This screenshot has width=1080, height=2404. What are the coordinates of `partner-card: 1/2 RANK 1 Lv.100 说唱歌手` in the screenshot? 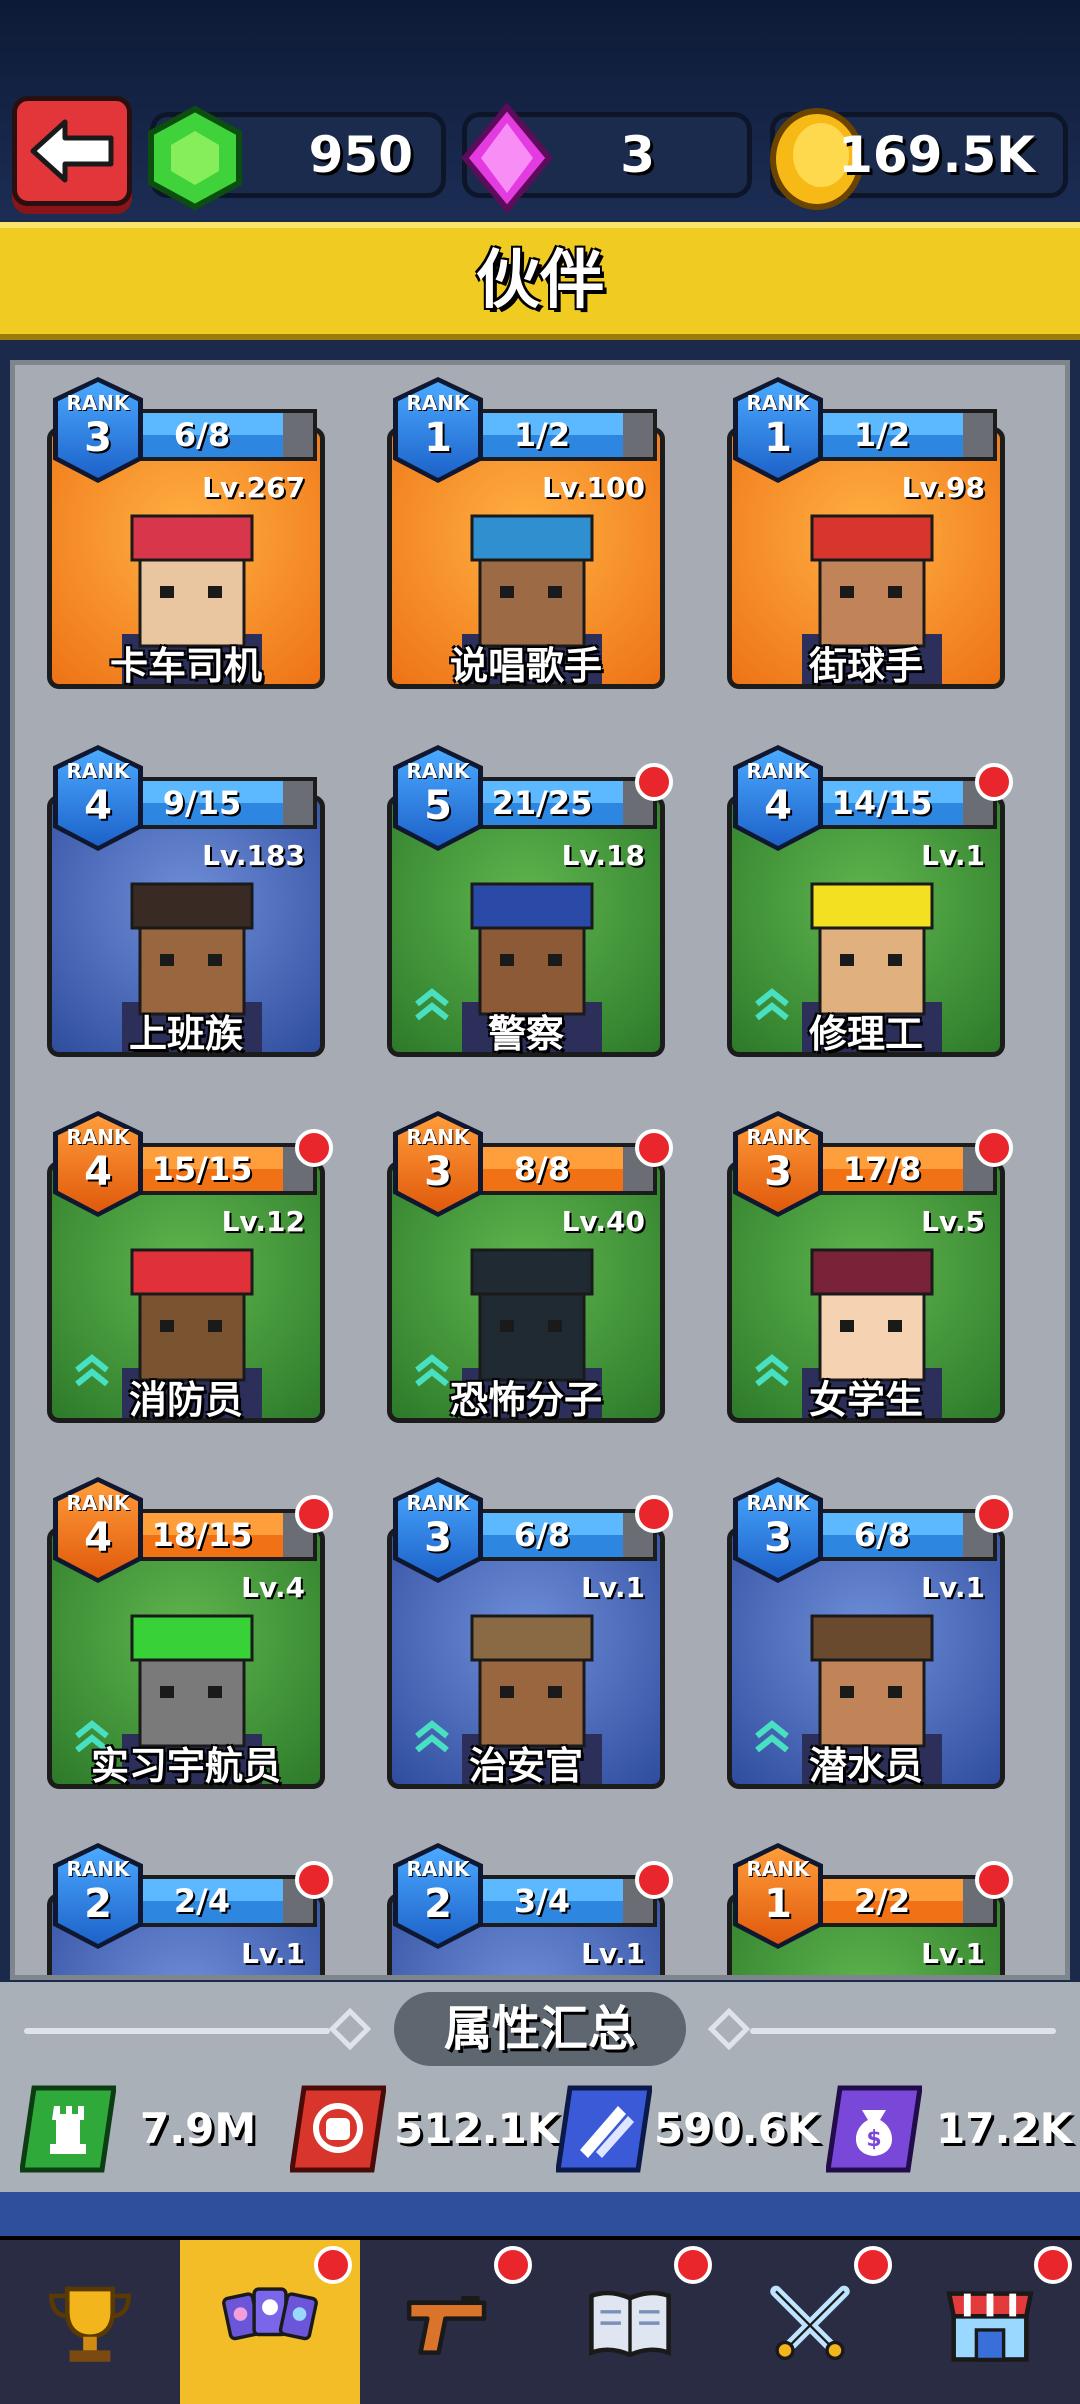 It's located at (527, 537).